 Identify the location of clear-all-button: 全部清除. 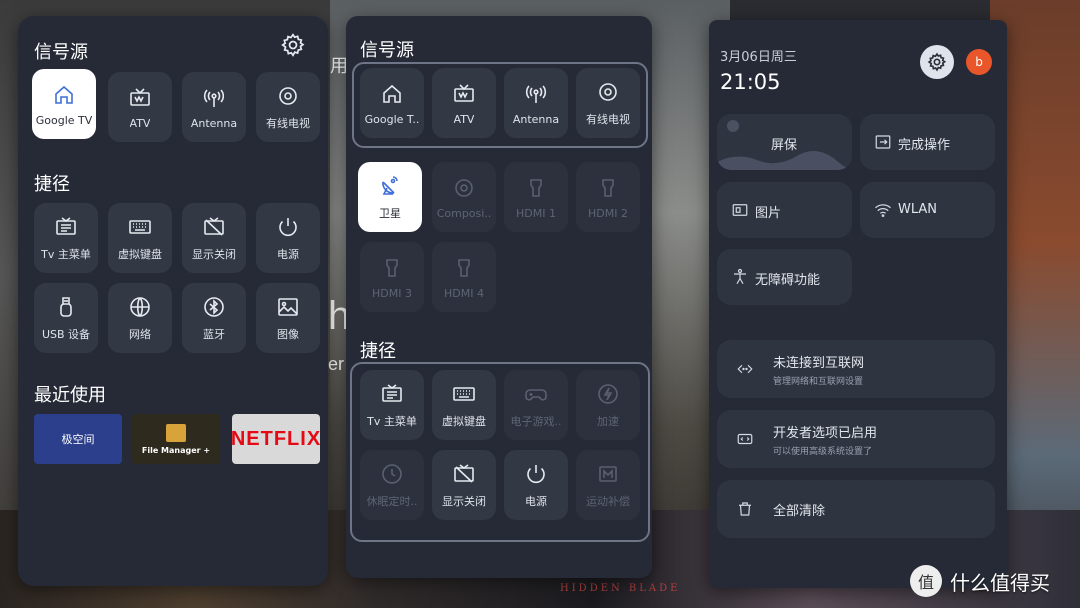
(856, 509).